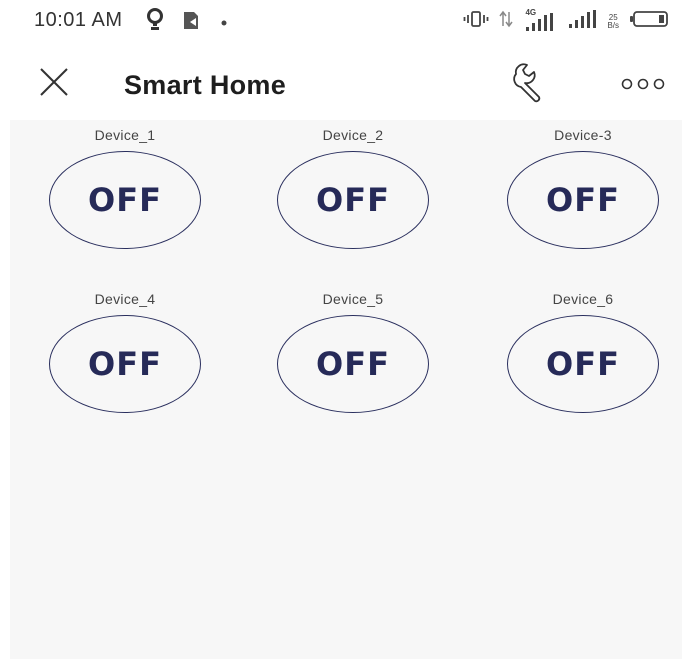 The width and height of the screenshot is (687, 659). Describe the element at coordinates (353, 299) in the screenshot. I see `device-5-label: Device_5` at that location.